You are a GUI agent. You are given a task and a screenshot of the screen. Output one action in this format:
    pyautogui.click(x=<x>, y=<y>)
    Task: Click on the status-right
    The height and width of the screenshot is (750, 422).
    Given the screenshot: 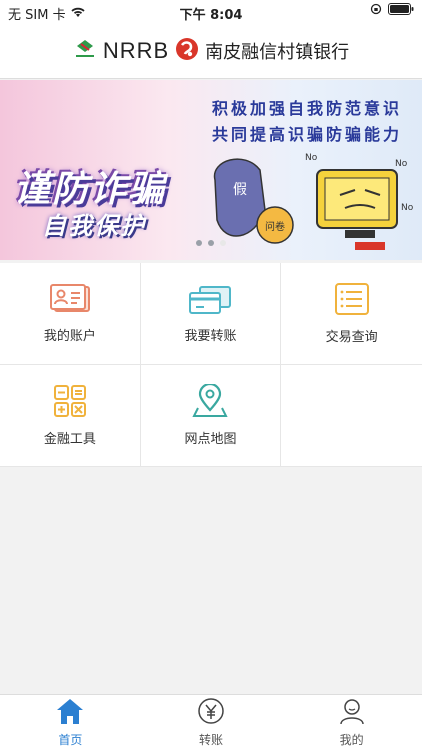 What is the action you would take?
    pyautogui.click(x=392, y=11)
    